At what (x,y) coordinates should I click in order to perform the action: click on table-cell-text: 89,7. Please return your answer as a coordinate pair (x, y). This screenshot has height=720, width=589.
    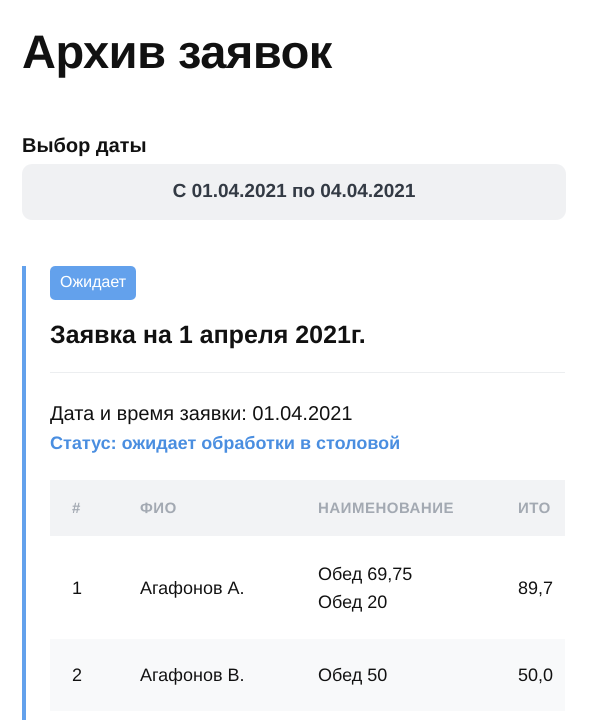
    Looking at the image, I should click on (535, 588).